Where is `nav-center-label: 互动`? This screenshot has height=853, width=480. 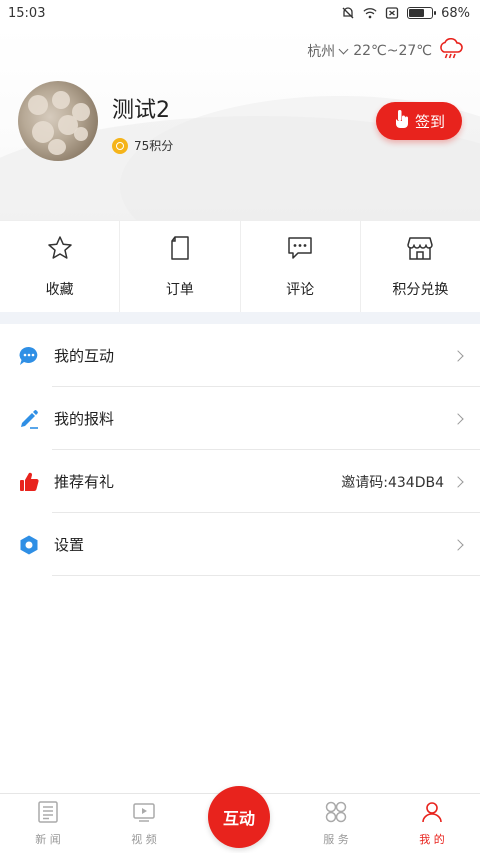 nav-center-label: 互动 is located at coordinates (238, 818).